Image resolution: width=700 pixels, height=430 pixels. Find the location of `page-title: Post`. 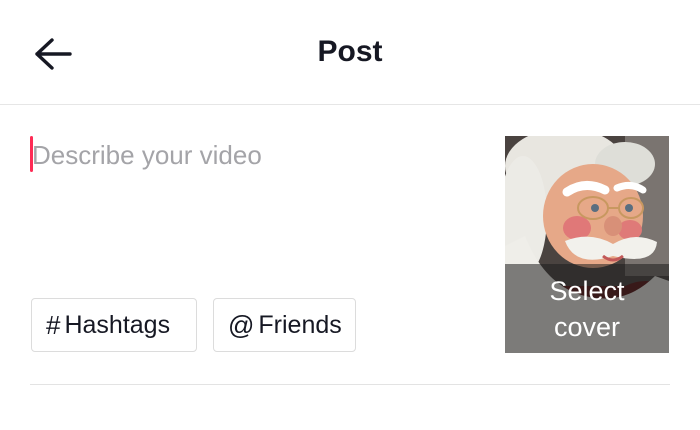

page-title: Post is located at coordinates (350, 51).